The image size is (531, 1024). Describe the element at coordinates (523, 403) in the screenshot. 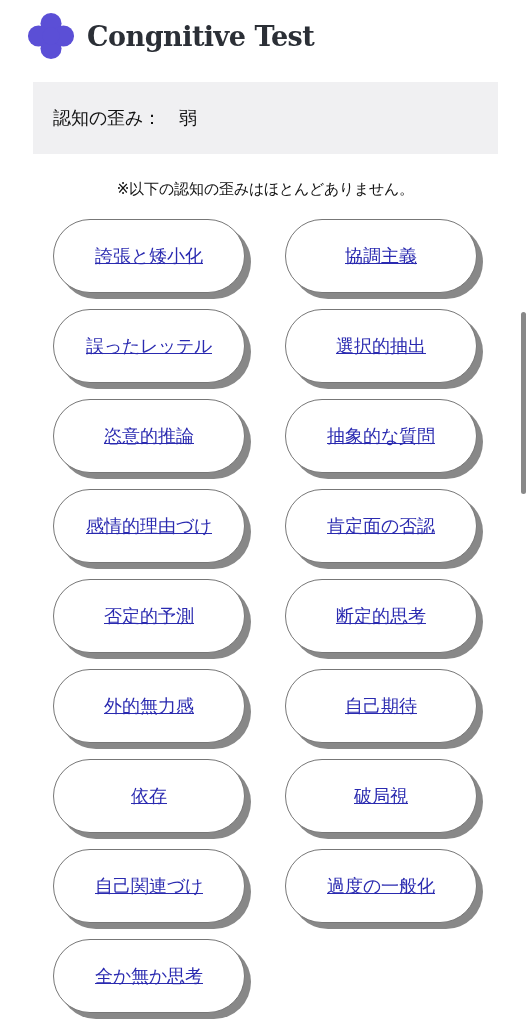

I see `scrollbar` at that location.